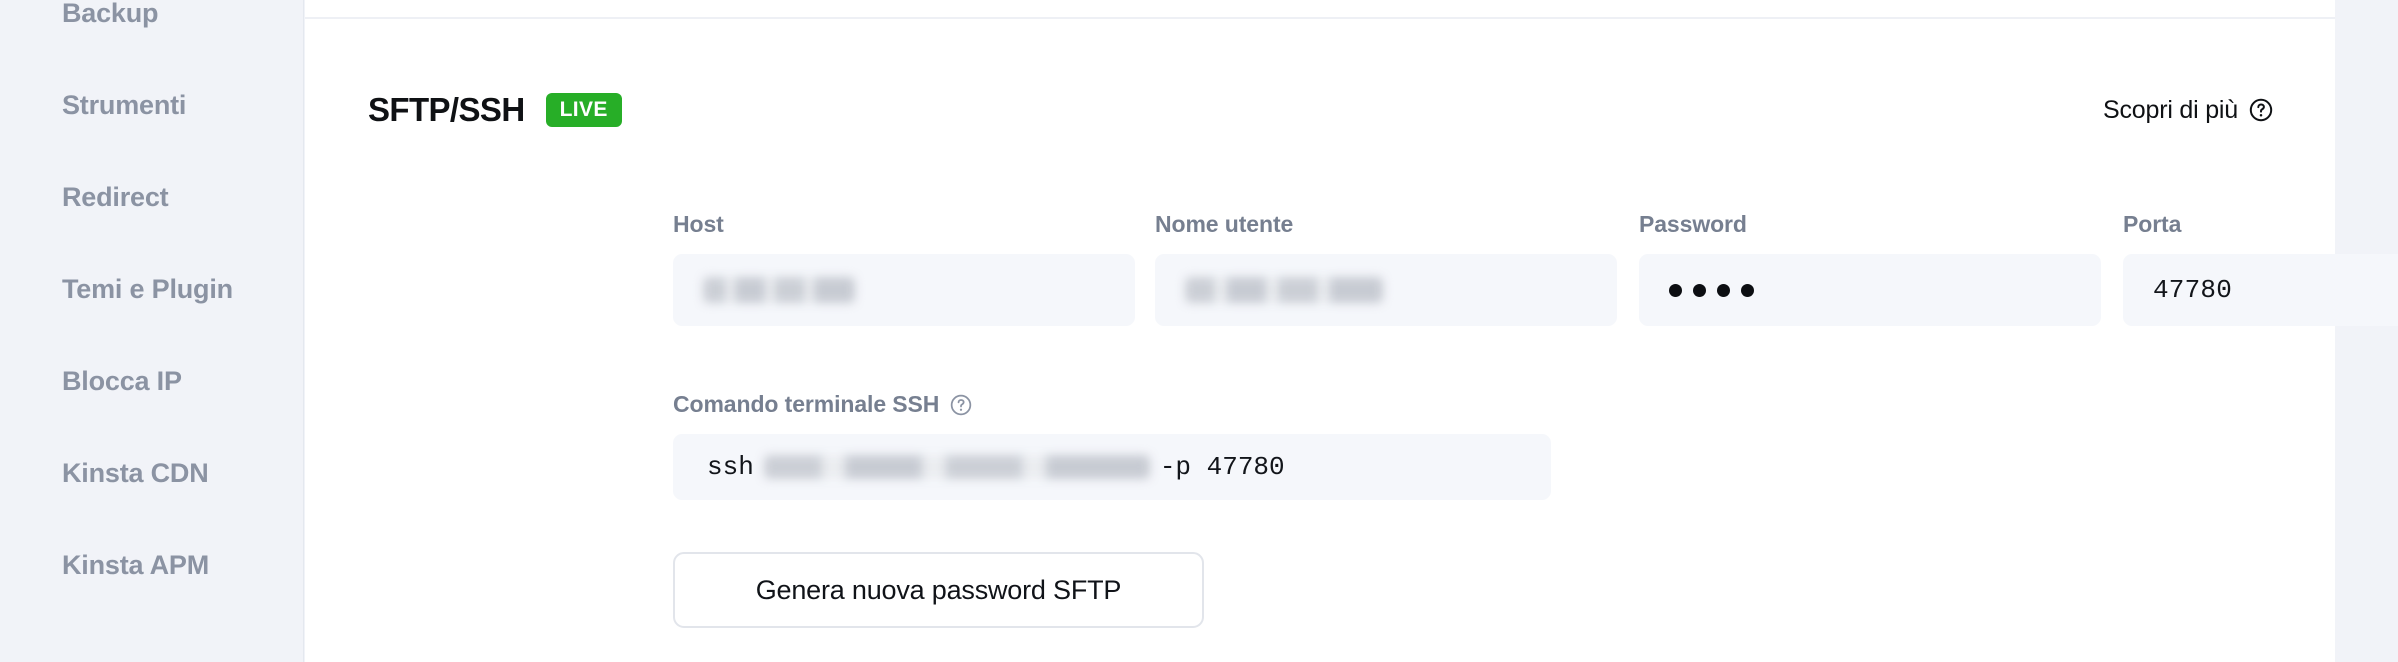 The width and height of the screenshot is (2398, 662). What do you see at coordinates (2152, 224) in the screenshot?
I see `field-label-port: Porta` at bounding box center [2152, 224].